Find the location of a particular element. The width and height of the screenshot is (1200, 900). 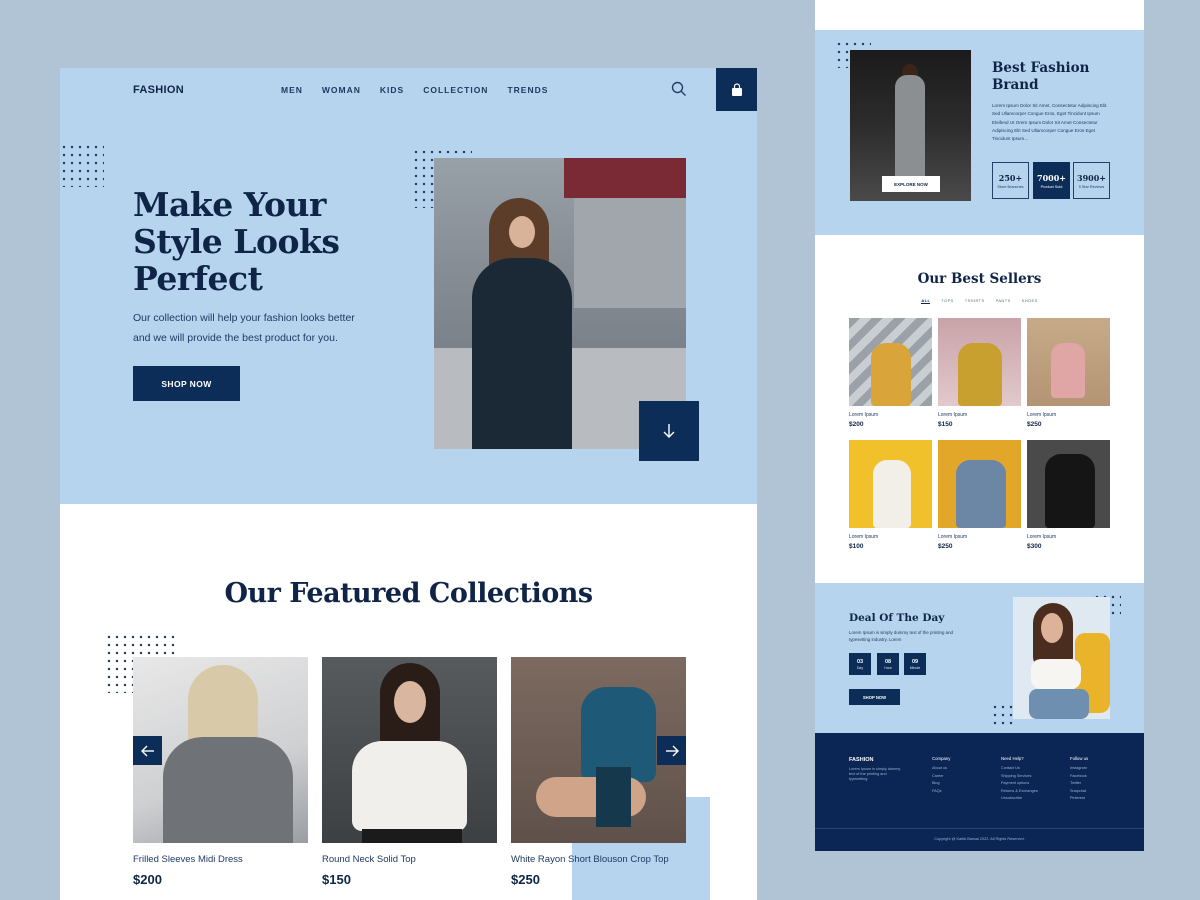

footer-link: Shipping Services is located at coordinates (1019, 777).